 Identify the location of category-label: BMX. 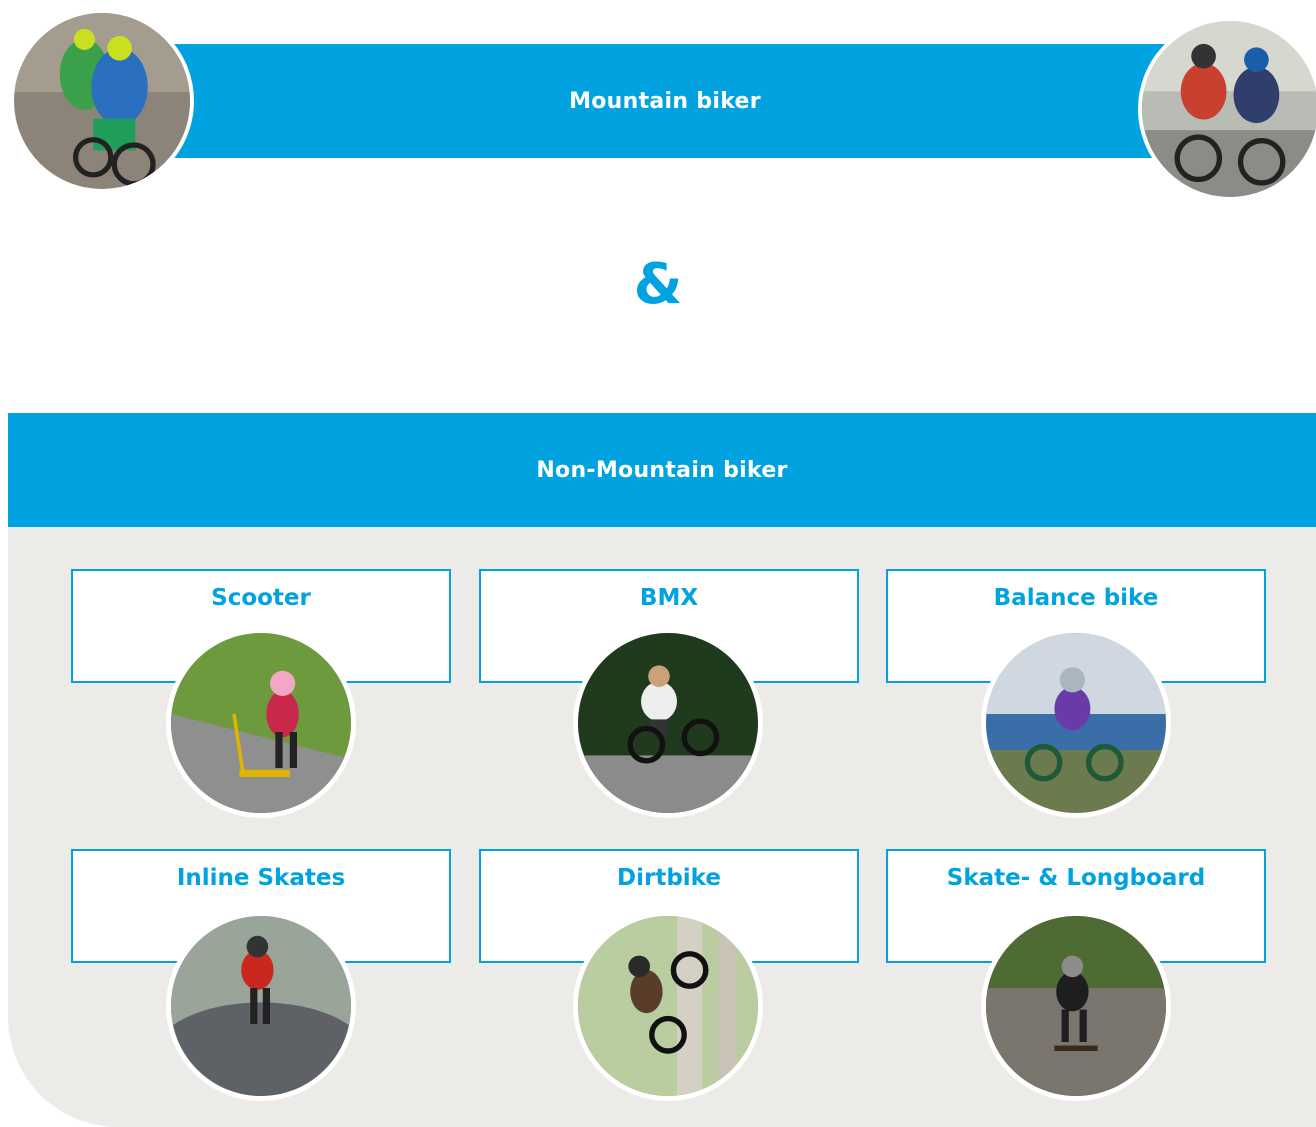
(669, 598).